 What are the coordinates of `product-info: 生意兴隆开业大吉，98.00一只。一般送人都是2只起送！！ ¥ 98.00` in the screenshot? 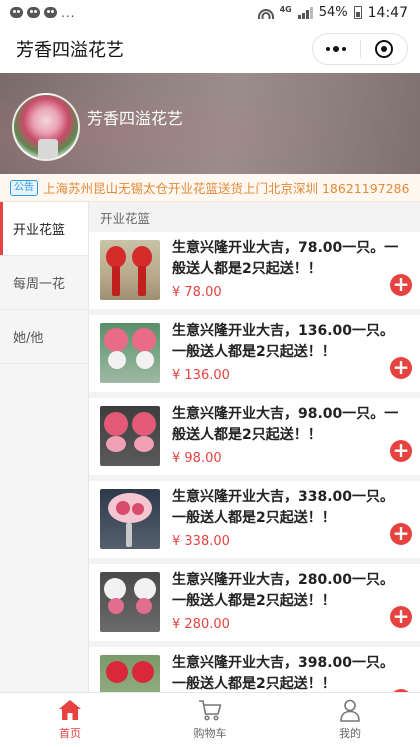 It's located at (291, 440).